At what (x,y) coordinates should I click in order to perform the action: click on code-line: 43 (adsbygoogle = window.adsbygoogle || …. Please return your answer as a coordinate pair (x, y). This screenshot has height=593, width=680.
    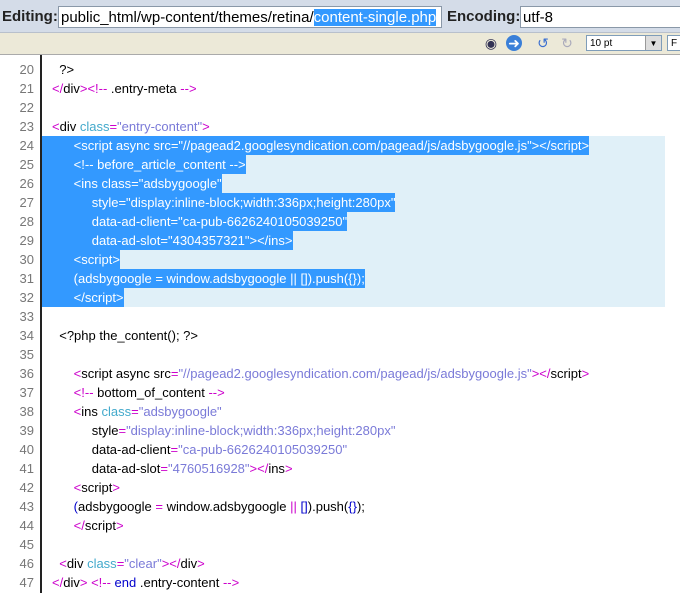
    Looking at the image, I should click on (340, 506).